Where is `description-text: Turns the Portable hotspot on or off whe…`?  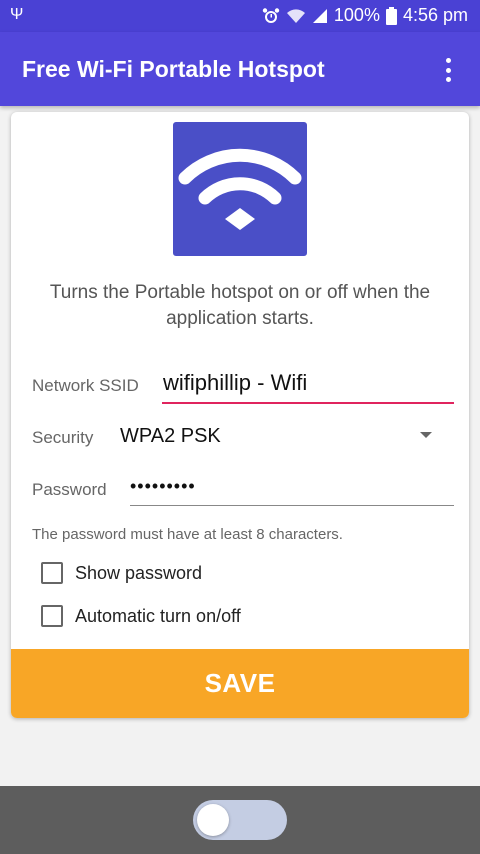
description-text: Turns the Portable hotspot on or off whe… is located at coordinates (240, 305).